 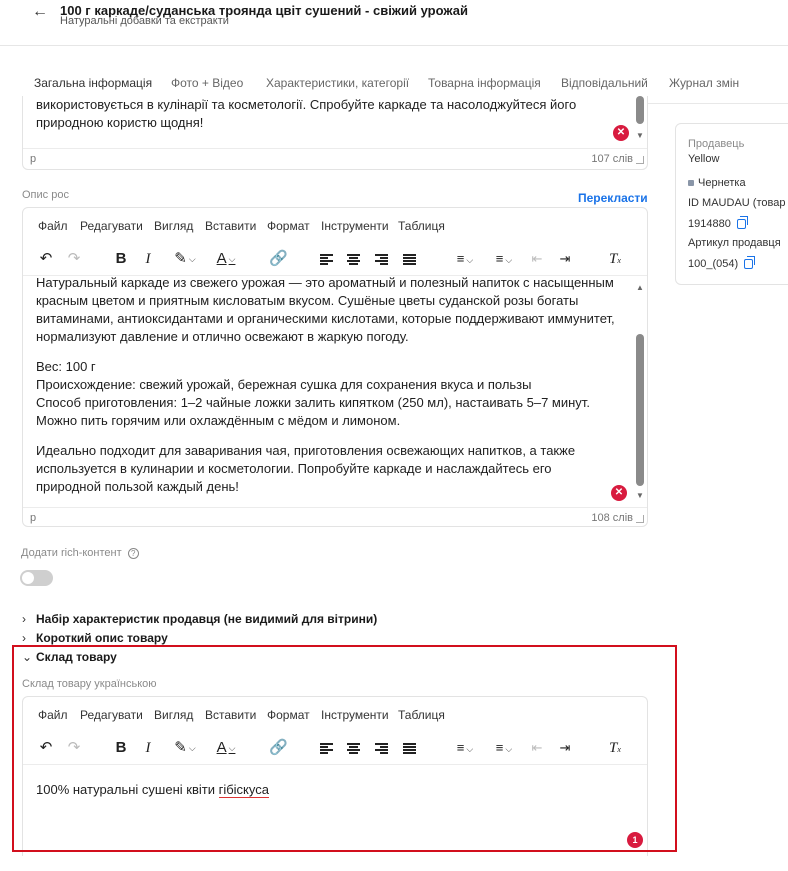 I want to click on redo-icon: ↷, so click(x=74, y=259).